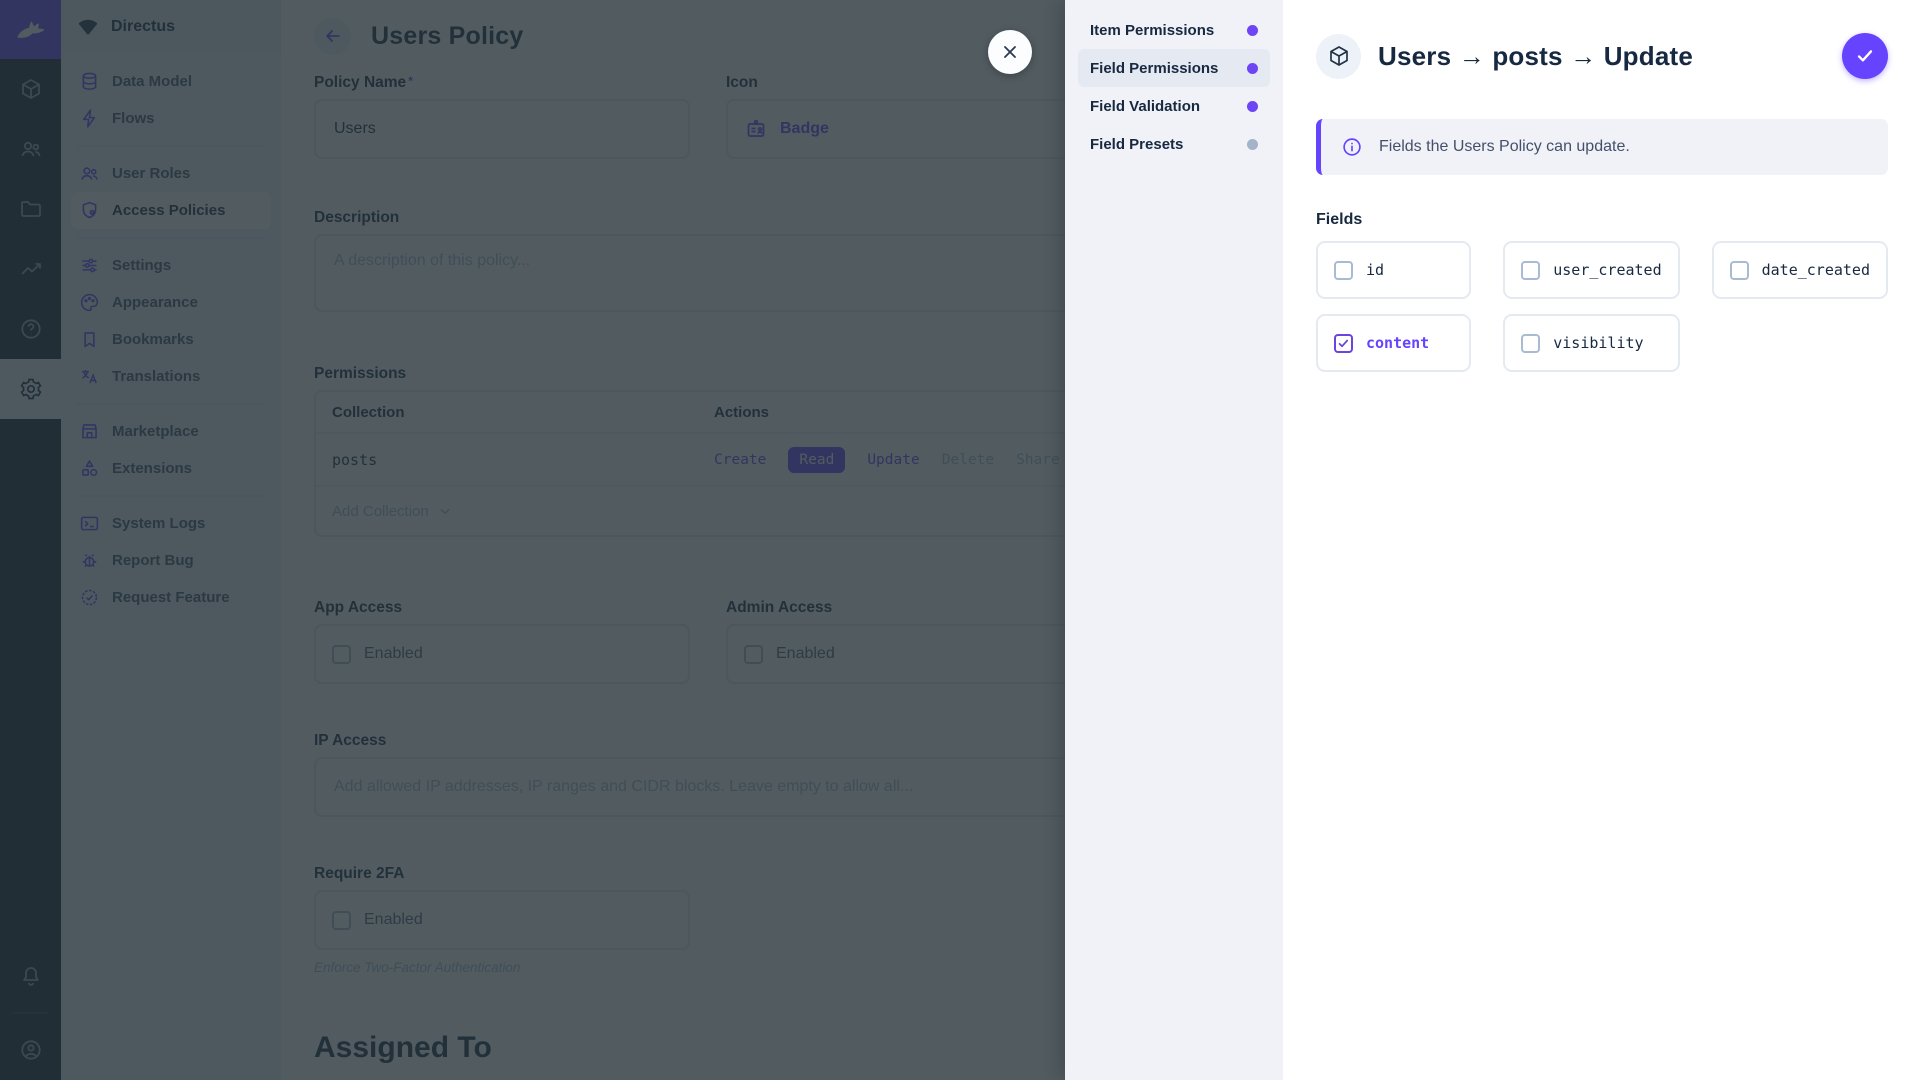 The width and height of the screenshot is (1920, 1080). Describe the element at coordinates (1815, 270) in the screenshot. I see `field-card-label: date_created` at that location.